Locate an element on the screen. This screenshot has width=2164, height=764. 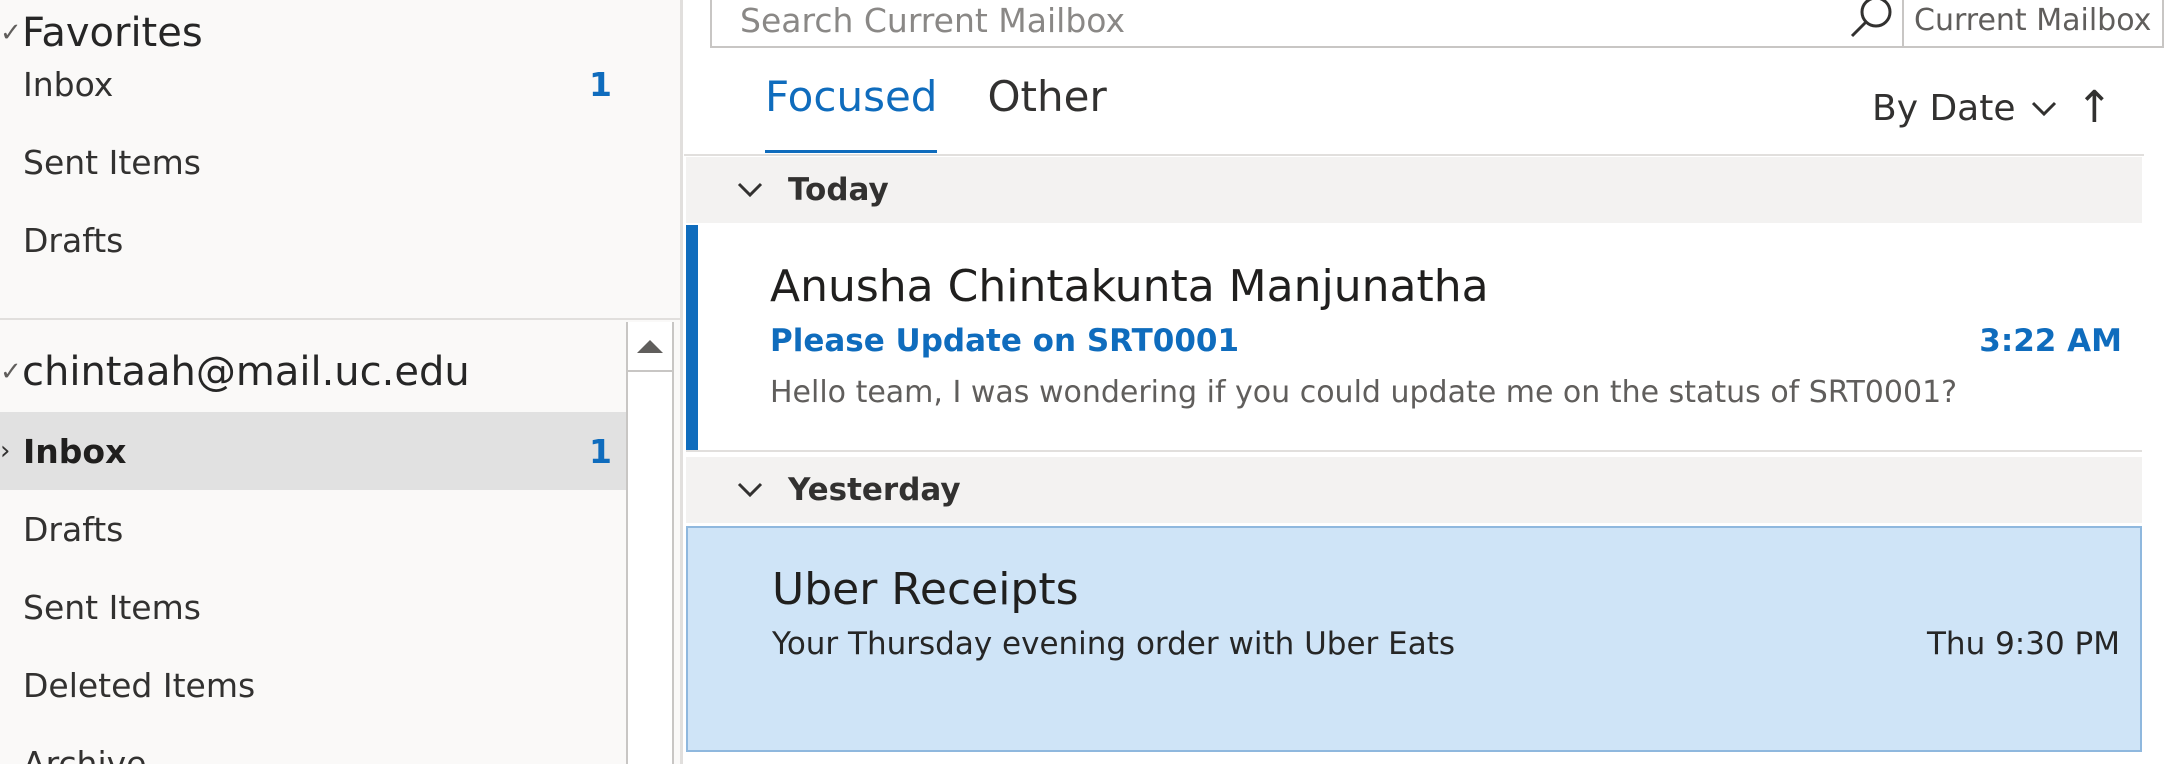
search-icon is located at coordinates (1872, 22).